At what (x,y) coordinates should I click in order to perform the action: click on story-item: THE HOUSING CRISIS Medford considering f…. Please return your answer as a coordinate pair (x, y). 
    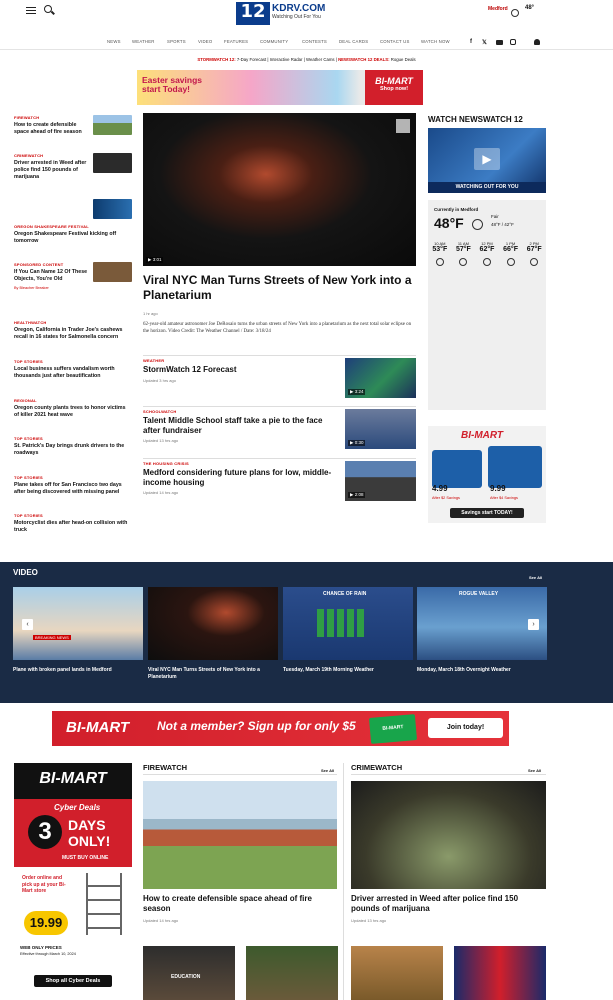
    Looking at the image, I should click on (279, 483).